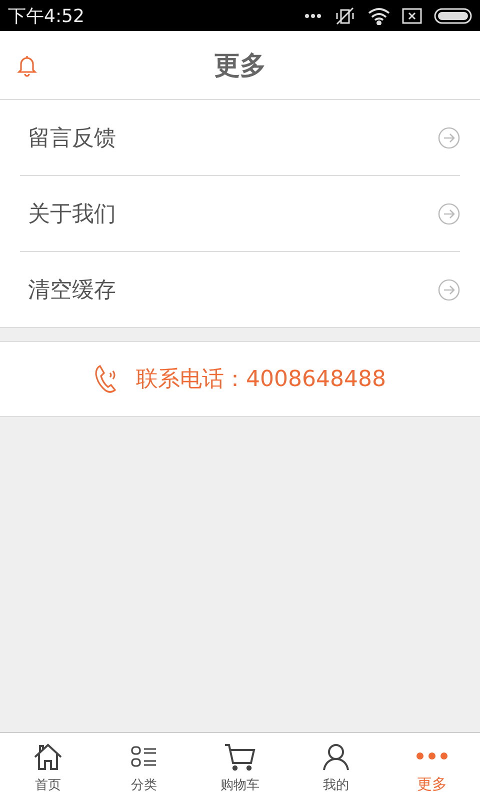 Image resolution: width=480 pixels, height=800 pixels. Describe the element at coordinates (336, 757) in the screenshot. I see `user-icon` at that location.